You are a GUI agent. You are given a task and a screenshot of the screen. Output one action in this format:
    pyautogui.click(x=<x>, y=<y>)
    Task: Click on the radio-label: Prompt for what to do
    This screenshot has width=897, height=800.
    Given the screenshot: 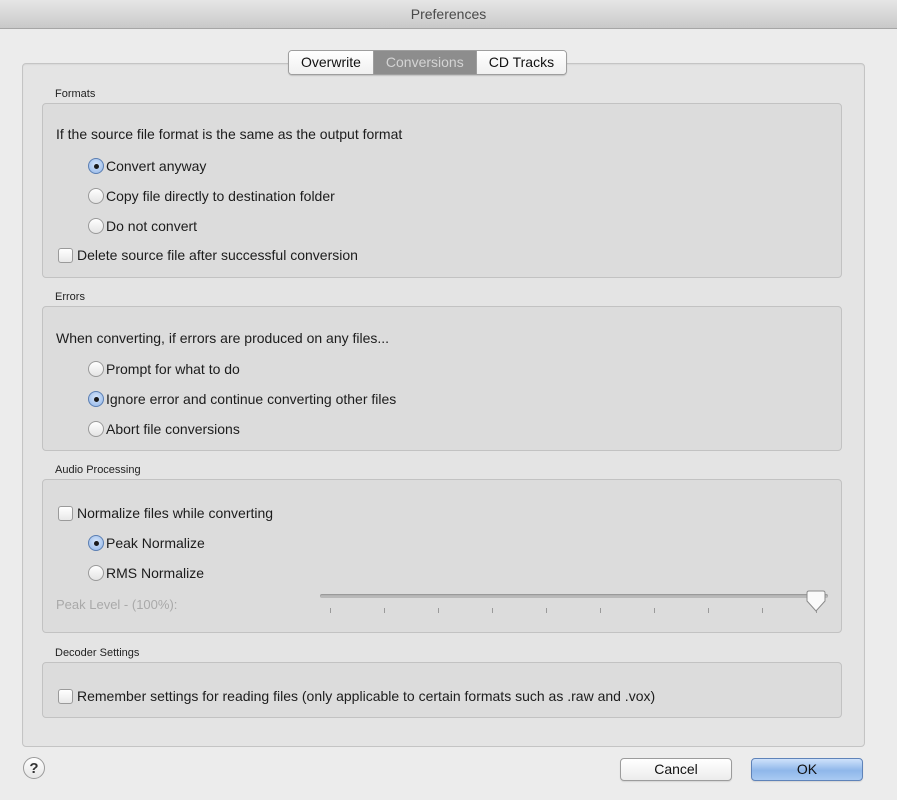 What is the action you would take?
    pyautogui.click(x=173, y=369)
    